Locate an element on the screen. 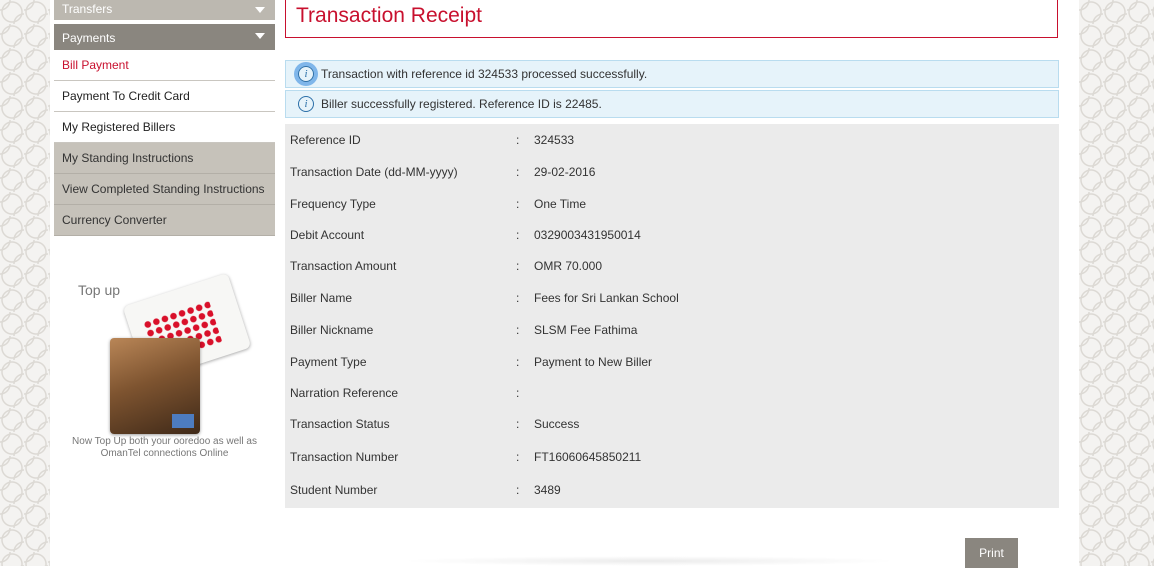 This screenshot has width=1154, height=568. detail-row: Student Number : 3489 is located at coordinates (672, 490).